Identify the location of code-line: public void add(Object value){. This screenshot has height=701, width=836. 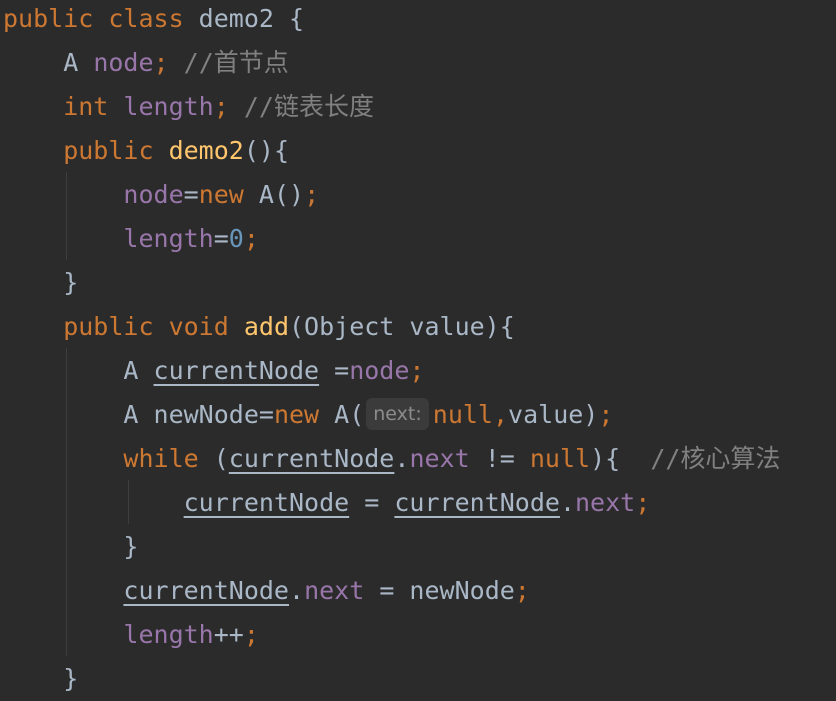
(259, 327).